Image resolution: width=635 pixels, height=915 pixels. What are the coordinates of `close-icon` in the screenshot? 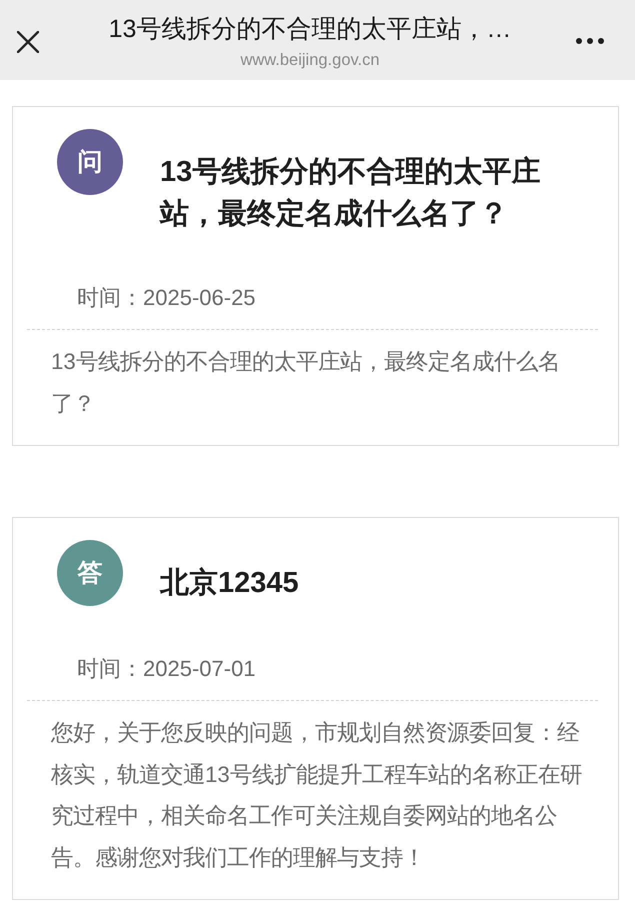 It's located at (27, 42).